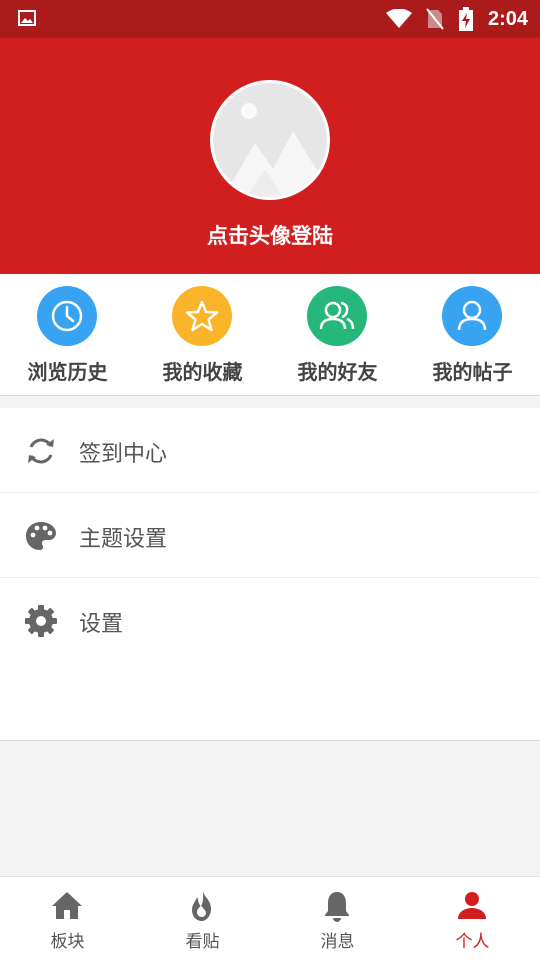  What do you see at coordinates (202, 372) in the screenshot?
I see `quick-label: 我的收藏` at bounding box center [202, 372].